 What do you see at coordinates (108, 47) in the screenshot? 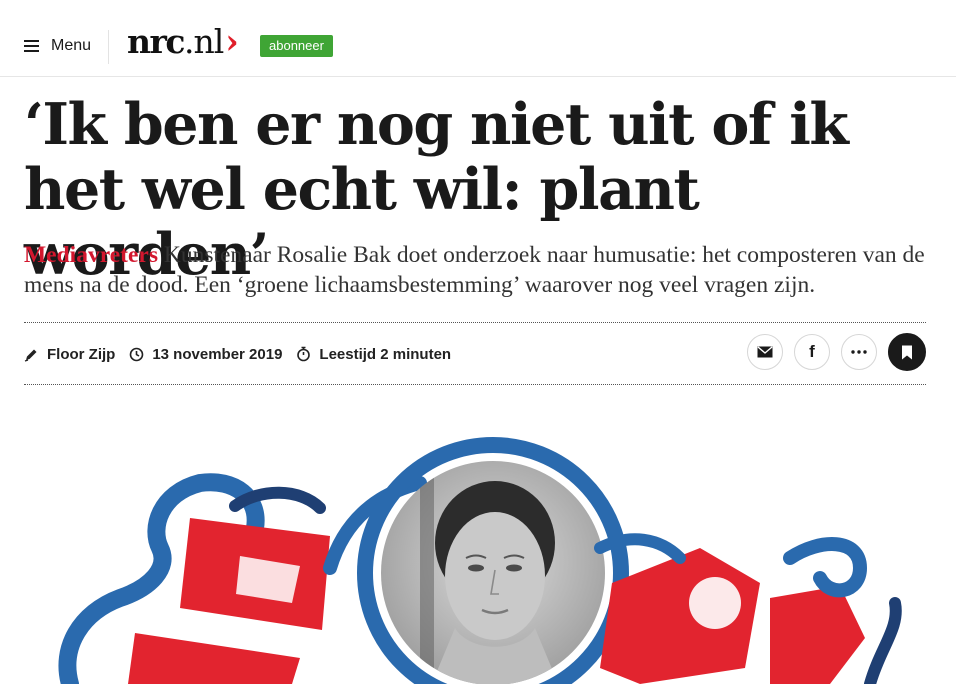
I see `header-divider` at bounding box center [108, 47].